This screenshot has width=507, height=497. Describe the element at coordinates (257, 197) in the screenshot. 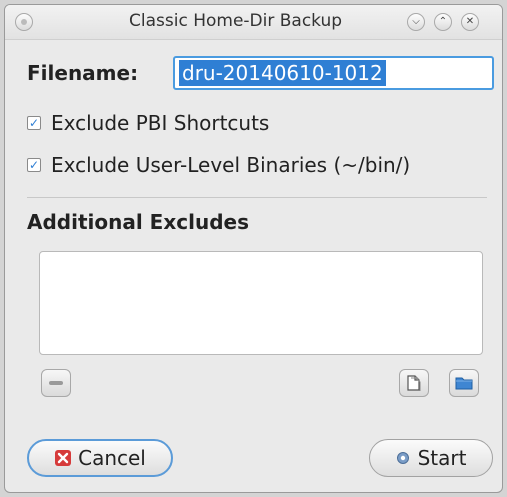

I see `divider` at that location.